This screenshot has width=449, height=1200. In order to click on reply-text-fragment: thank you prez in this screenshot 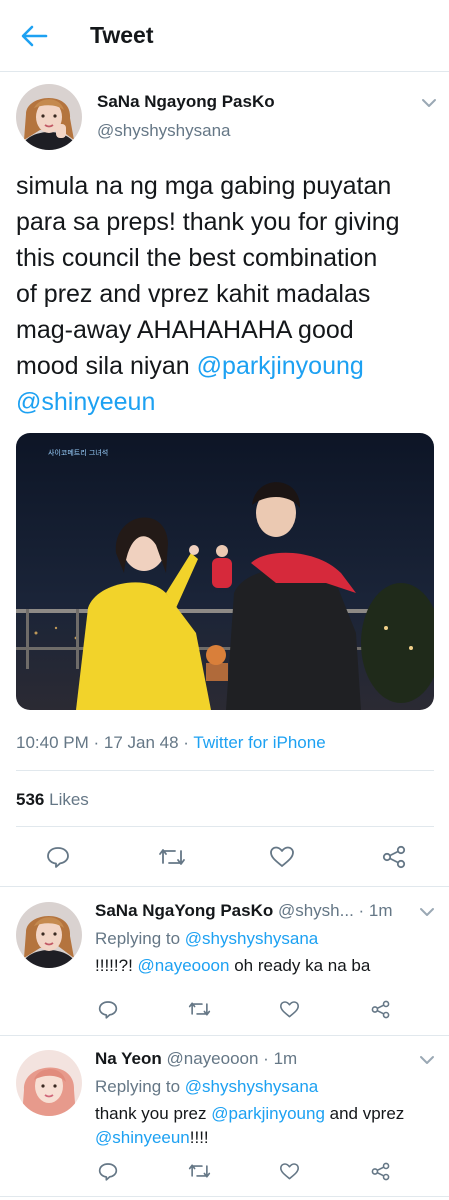, I will do `click(153, 1113)`.